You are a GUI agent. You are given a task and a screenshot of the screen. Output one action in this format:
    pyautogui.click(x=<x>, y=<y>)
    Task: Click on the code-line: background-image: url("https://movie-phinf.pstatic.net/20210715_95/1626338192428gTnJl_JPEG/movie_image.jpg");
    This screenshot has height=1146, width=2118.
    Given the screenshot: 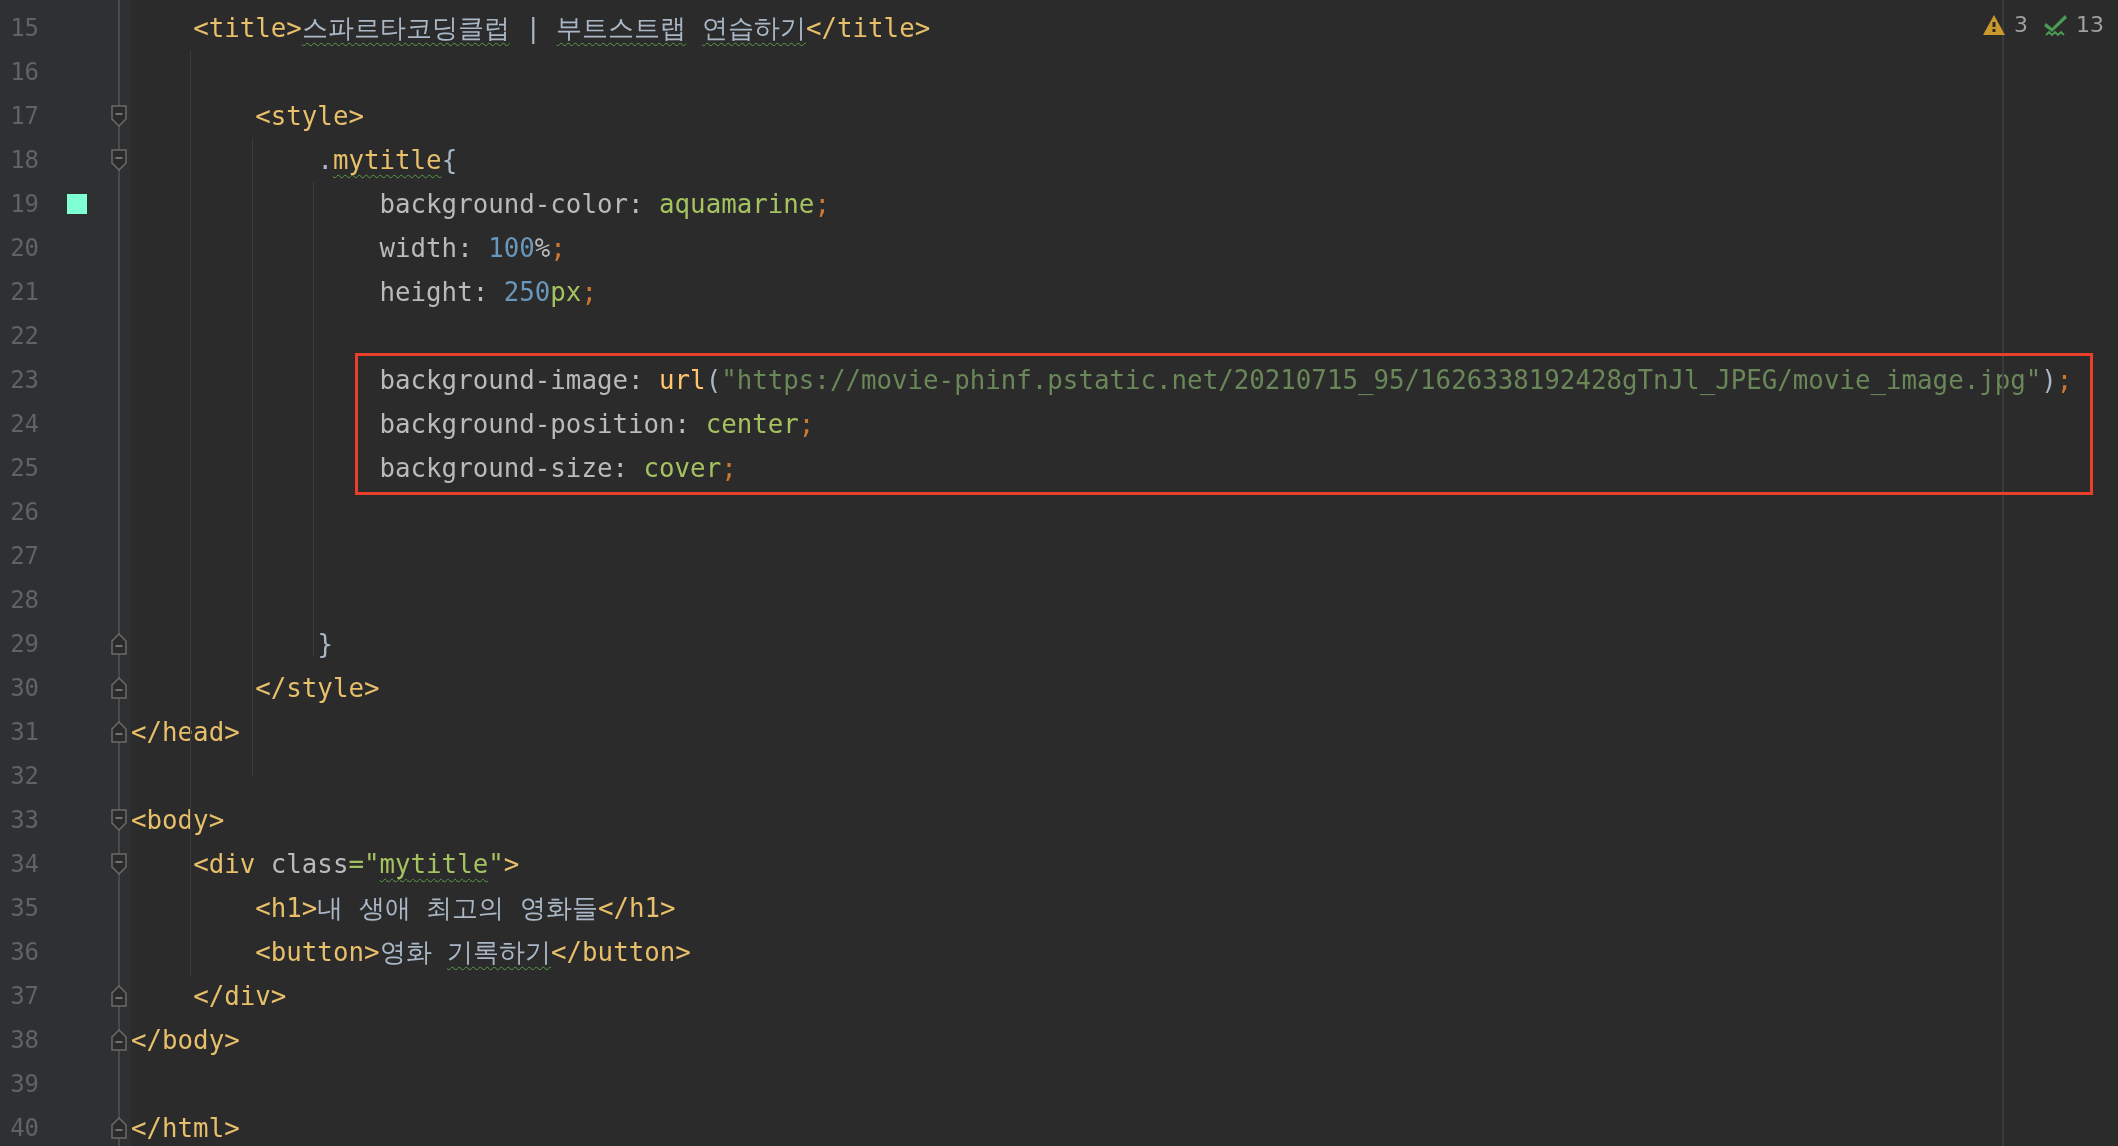 What is the action you would take?
    pyautogui.click(x=1226, y=380)
    